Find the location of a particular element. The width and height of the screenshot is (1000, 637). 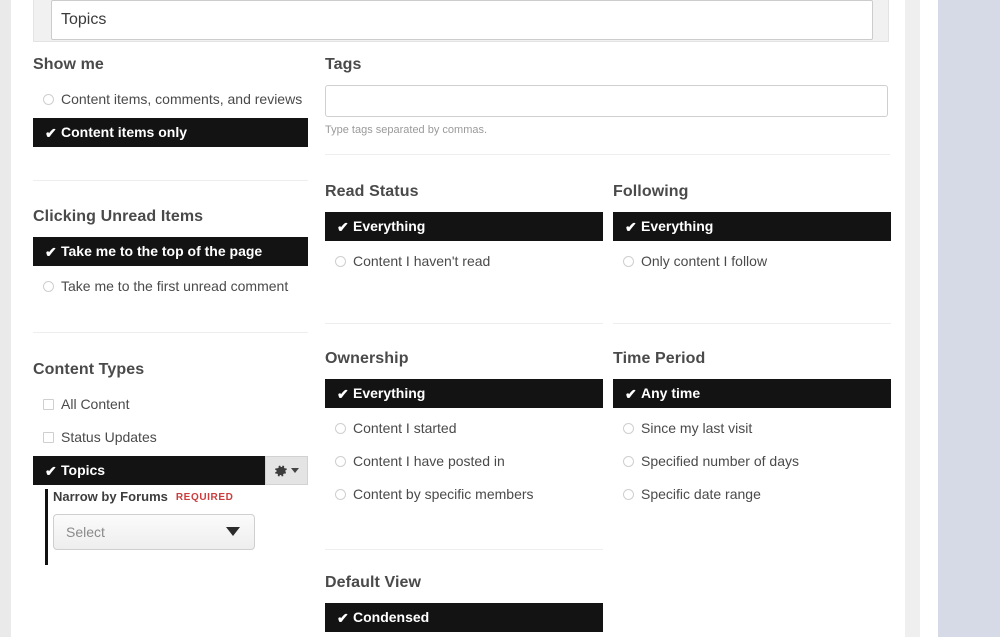

browser-backdrop is located at coordinates (969, 318).